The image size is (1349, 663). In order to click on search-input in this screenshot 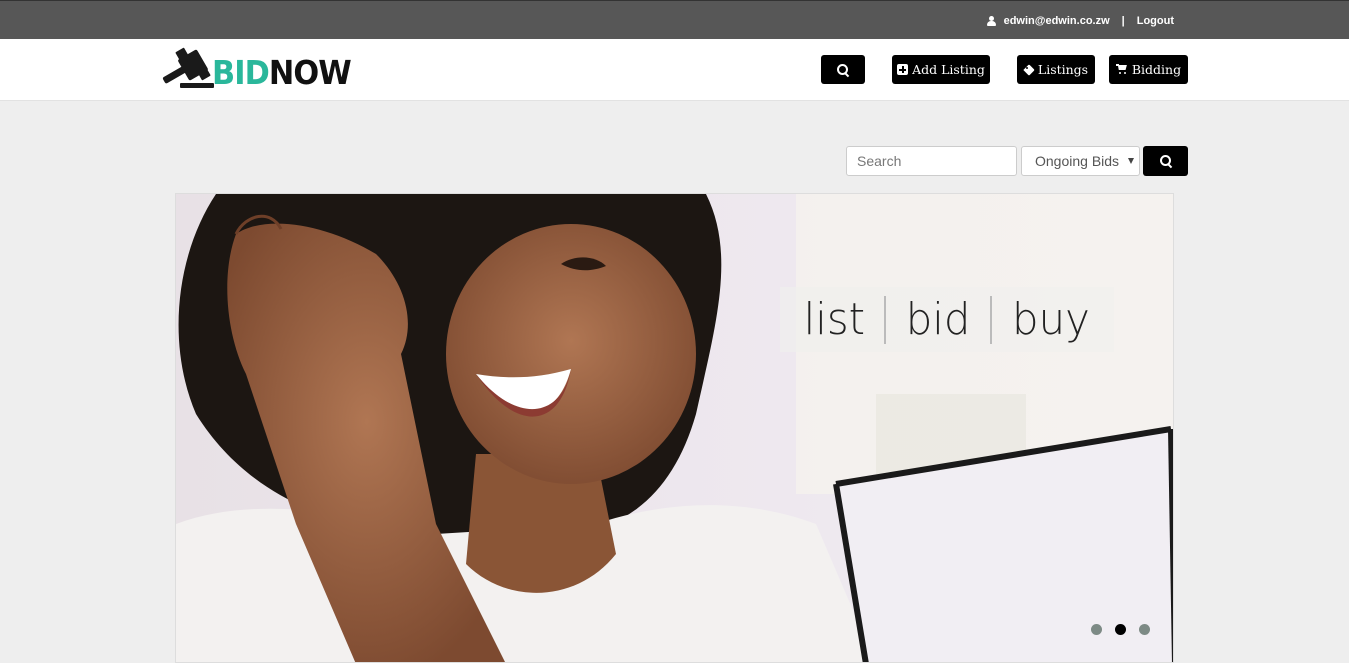, I will do `click(931, 161)`.